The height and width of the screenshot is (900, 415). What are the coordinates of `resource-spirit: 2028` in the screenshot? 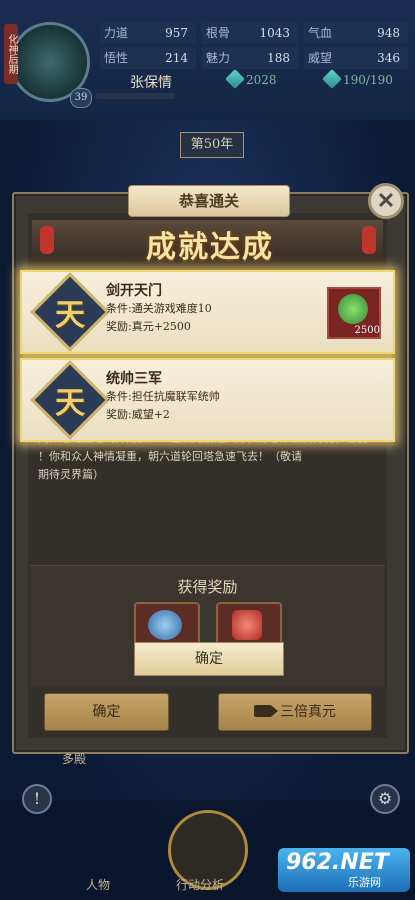 It's located at (261, 79).